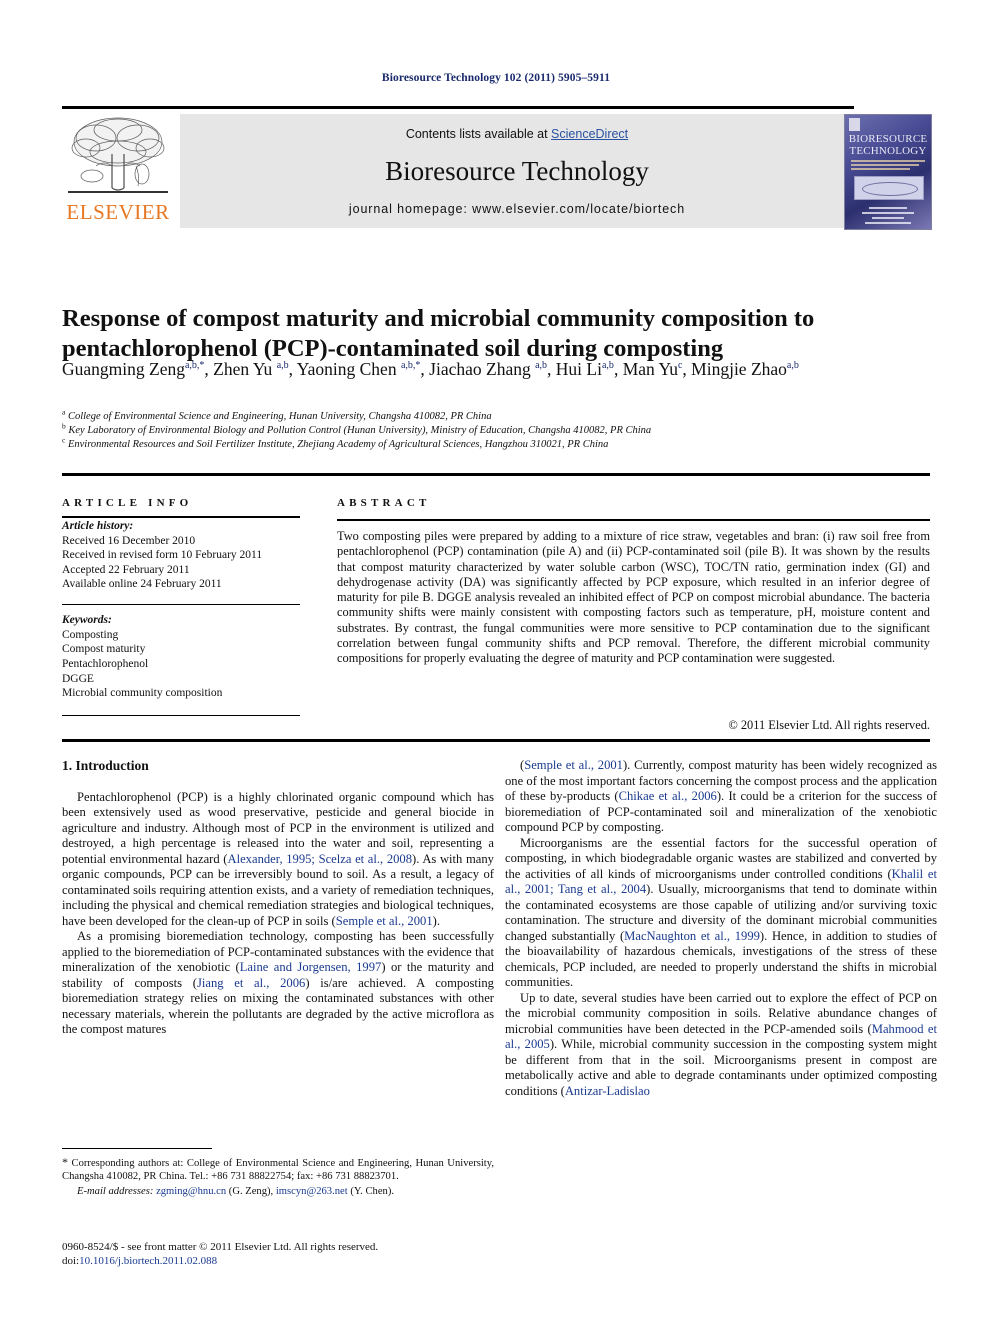 This screenshot has width=992, height=1323. I want to click on keywords-bottom-divider, so click(181, 715).